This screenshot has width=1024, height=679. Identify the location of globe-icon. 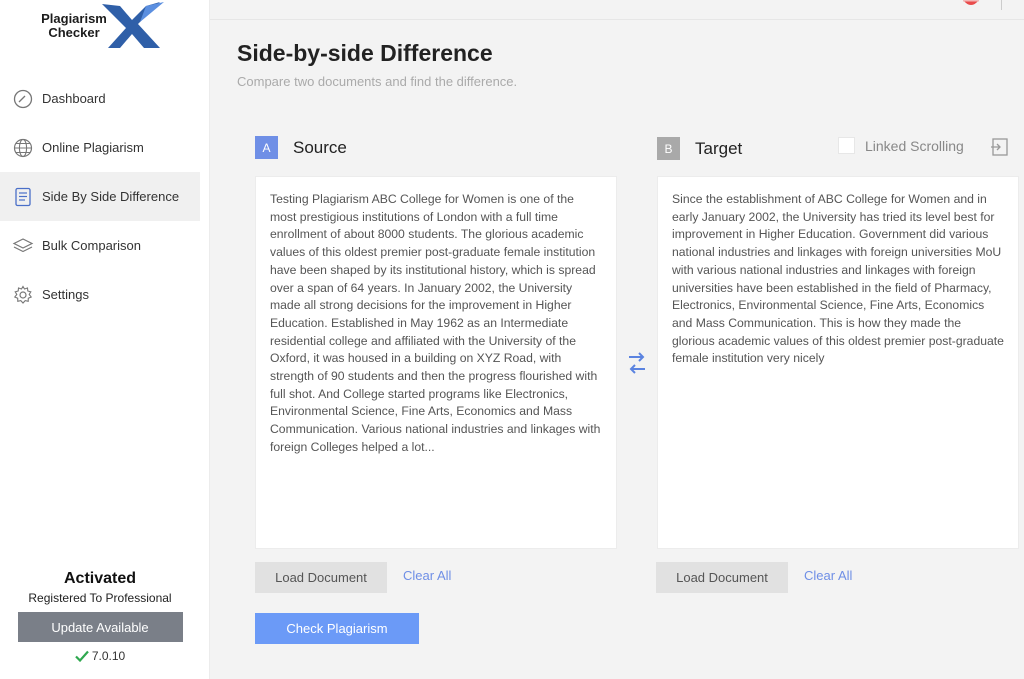
(23, 148).